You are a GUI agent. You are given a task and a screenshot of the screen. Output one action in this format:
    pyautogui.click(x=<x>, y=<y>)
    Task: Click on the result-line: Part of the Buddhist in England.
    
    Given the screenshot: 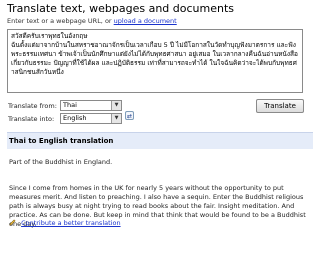 What is the action you would take?
    pyautogui.click(x=61, y=162)
    